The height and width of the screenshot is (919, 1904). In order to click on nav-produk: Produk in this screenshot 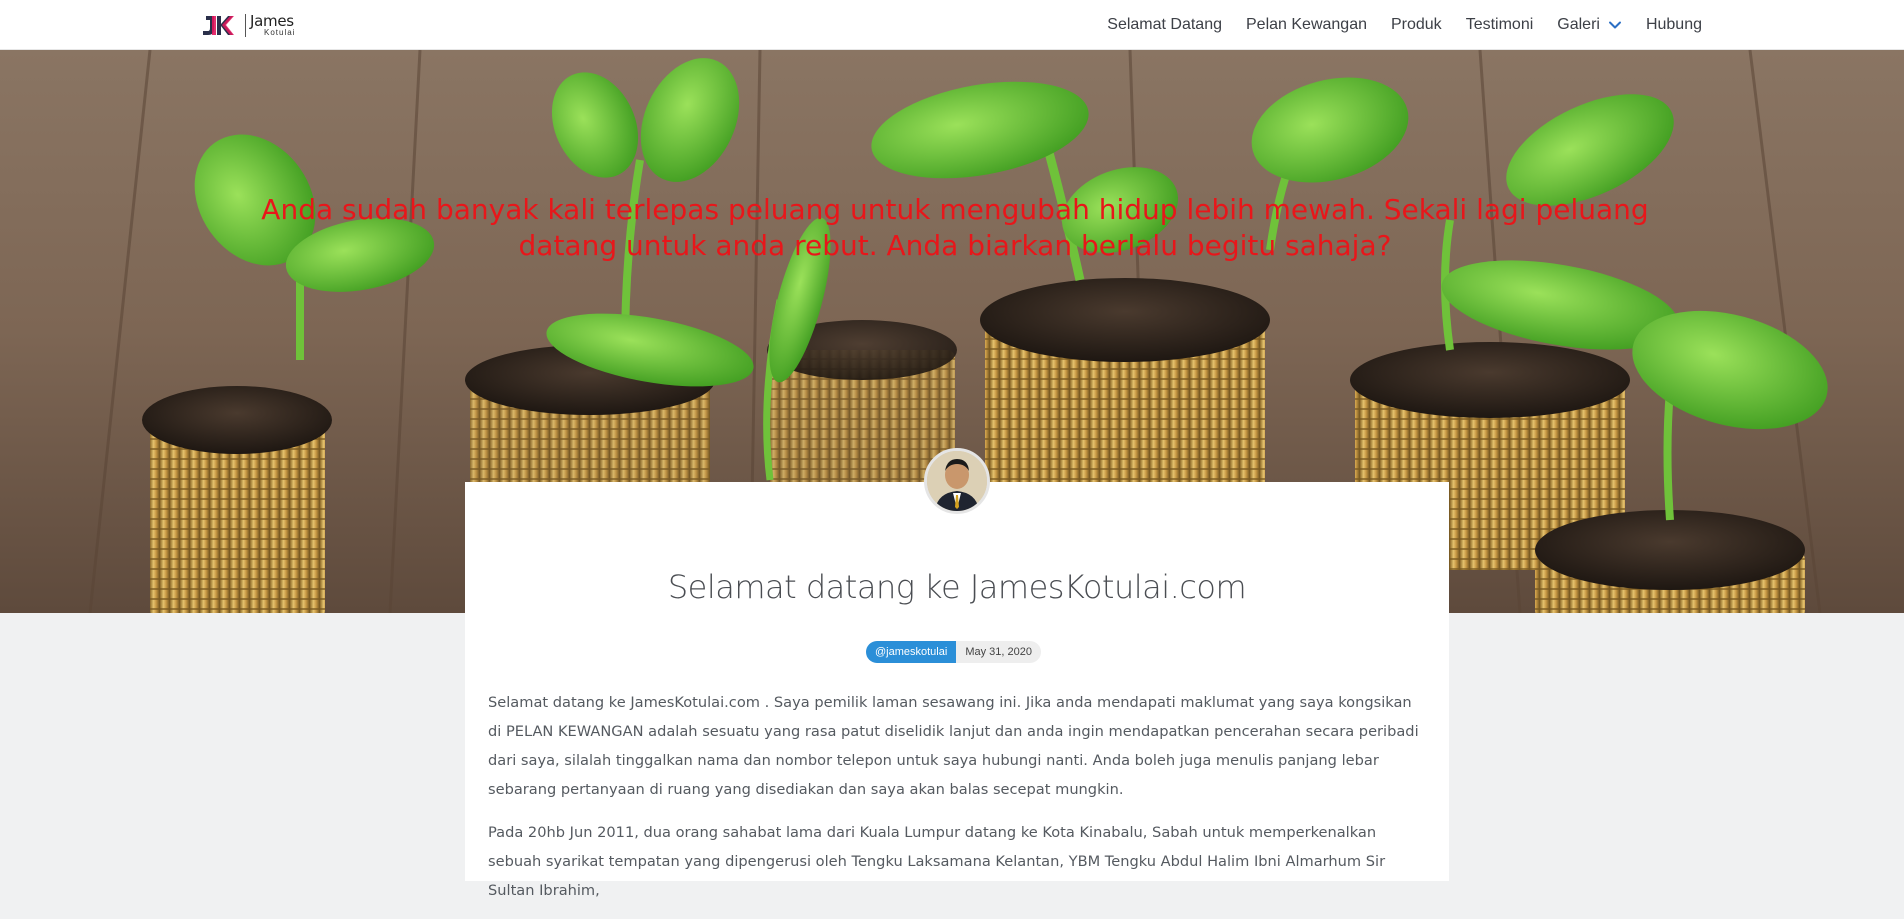, I will do `click(1416, 25)`.